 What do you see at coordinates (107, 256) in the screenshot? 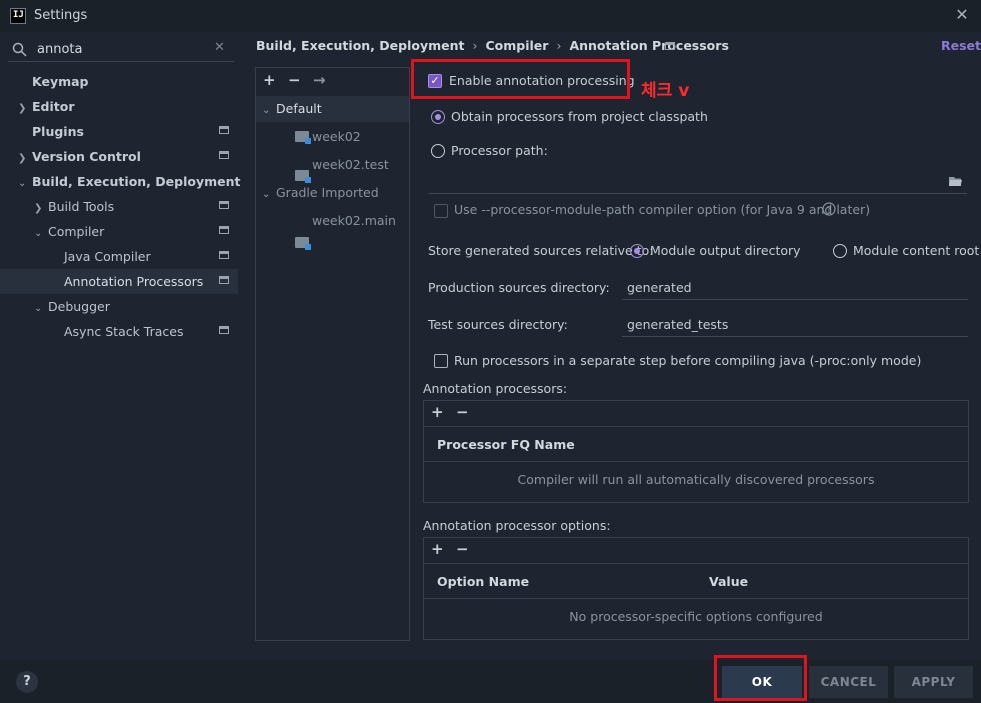
I see `sidebar-item-java-compiler: Java Compiler` at bounding box center [107, 256].